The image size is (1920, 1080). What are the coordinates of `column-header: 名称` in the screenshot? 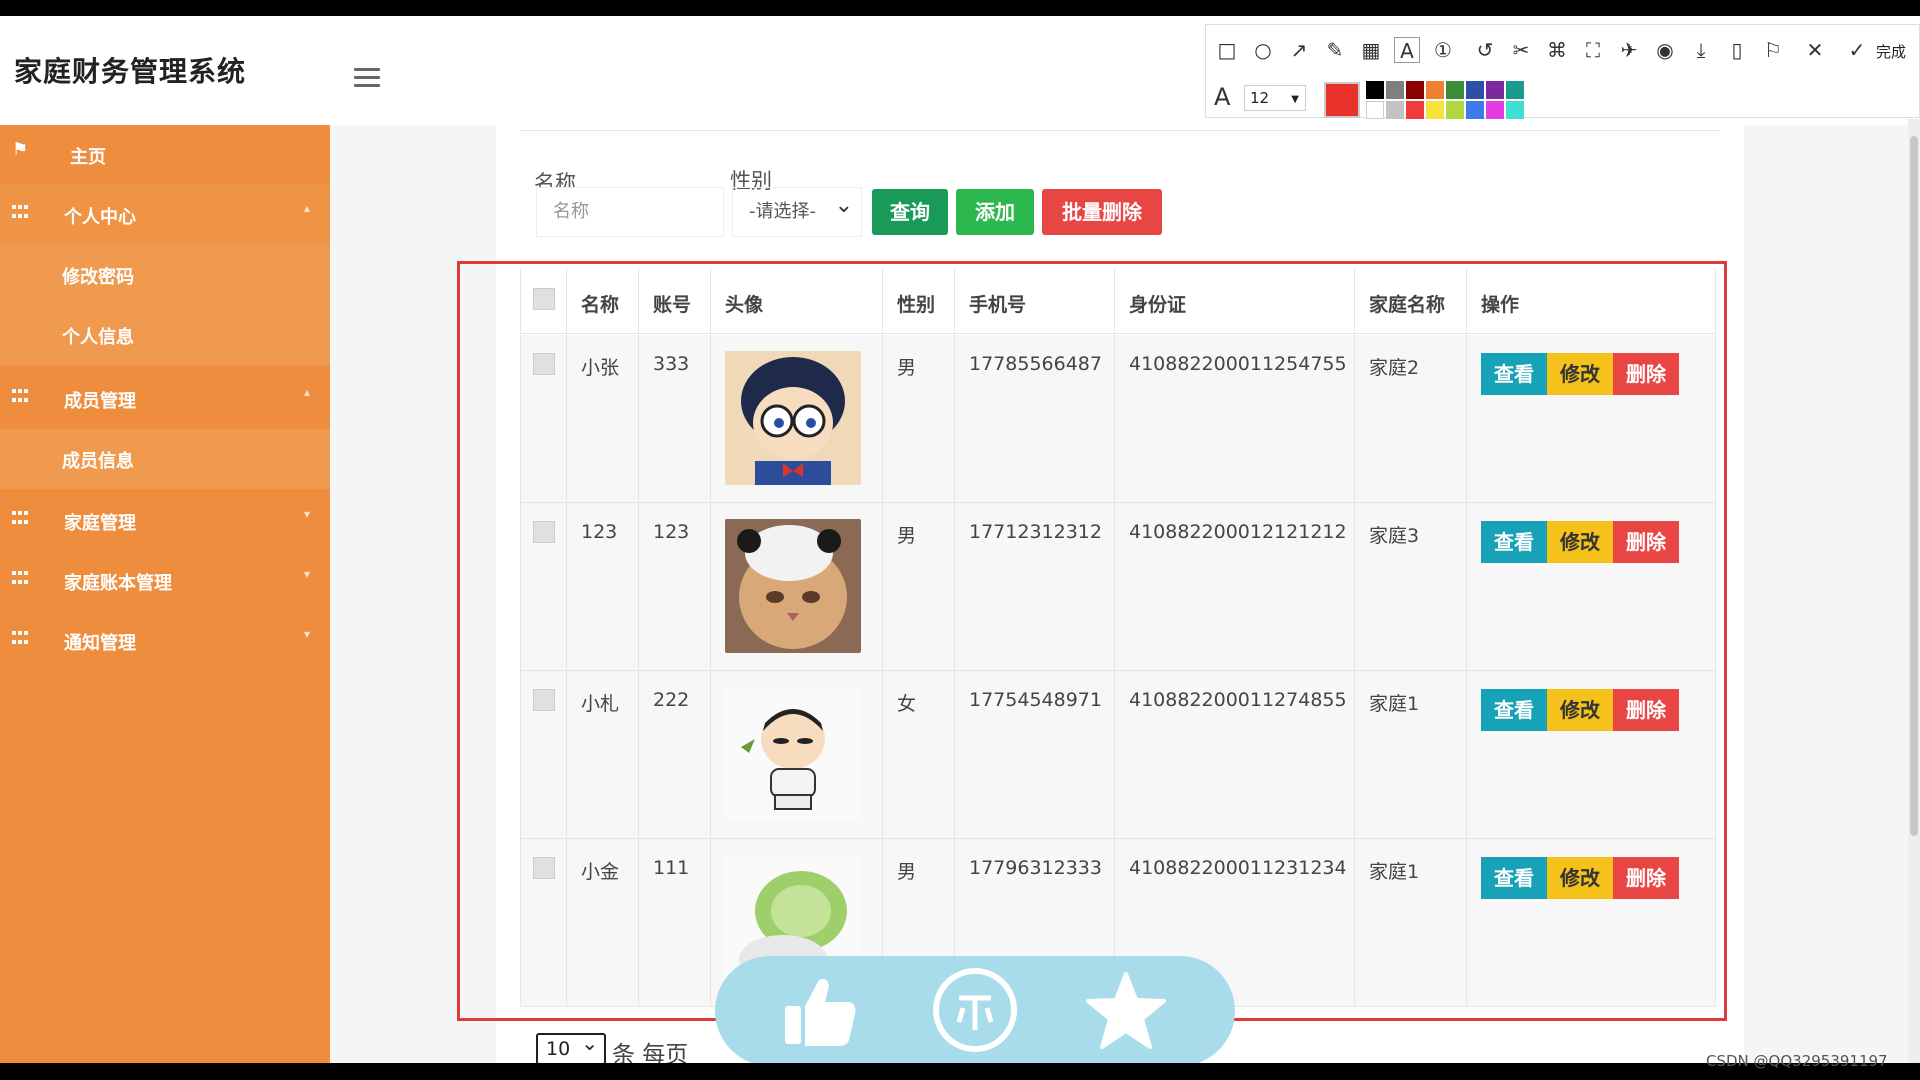 It's located at (600, 305).